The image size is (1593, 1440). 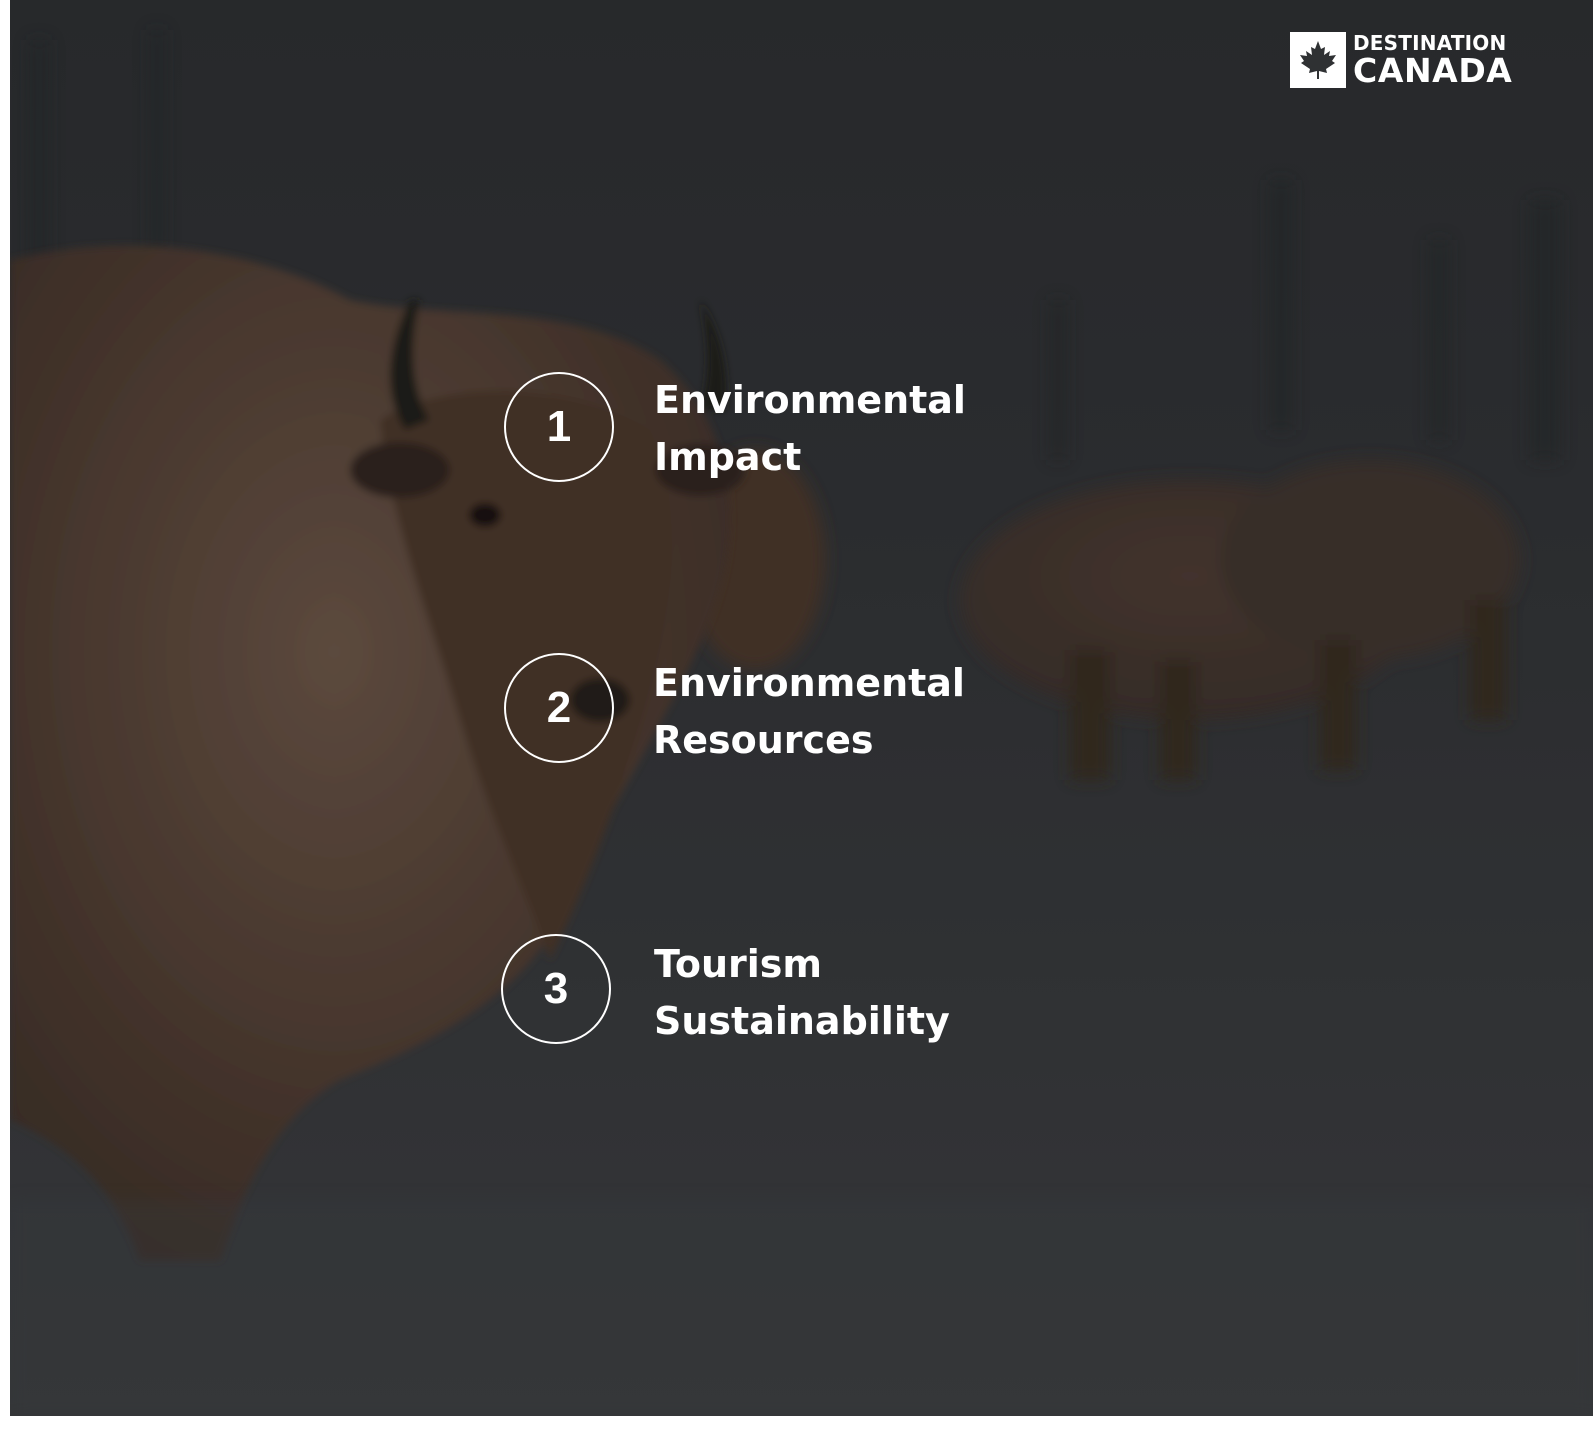 What do you see at coordinates (1430, 43) in the screenshot?
I see `brand-line-destination: DESTINATION` at bounding box center [1430, 43].